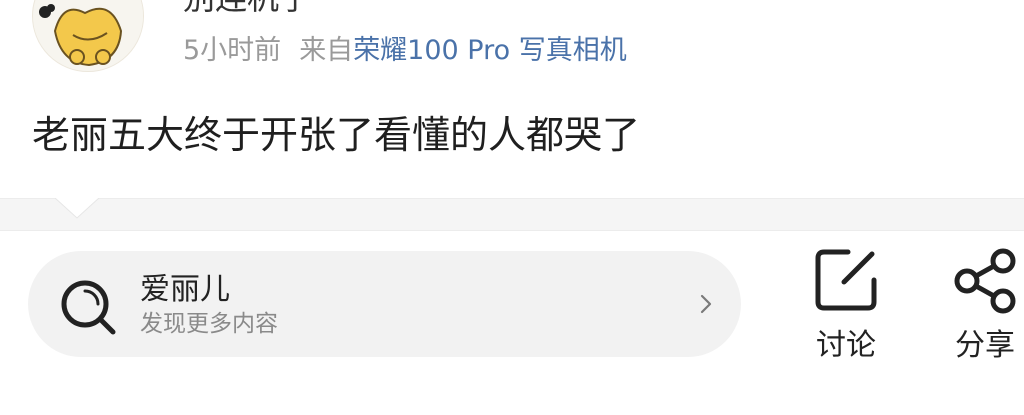 Image resolution: width=1024 pixels, height=415 pixels. What do you see at coordinates (846, 345) in the screenshot?
I see `discuss-label: 讨论` at bounding box center [846, 345].